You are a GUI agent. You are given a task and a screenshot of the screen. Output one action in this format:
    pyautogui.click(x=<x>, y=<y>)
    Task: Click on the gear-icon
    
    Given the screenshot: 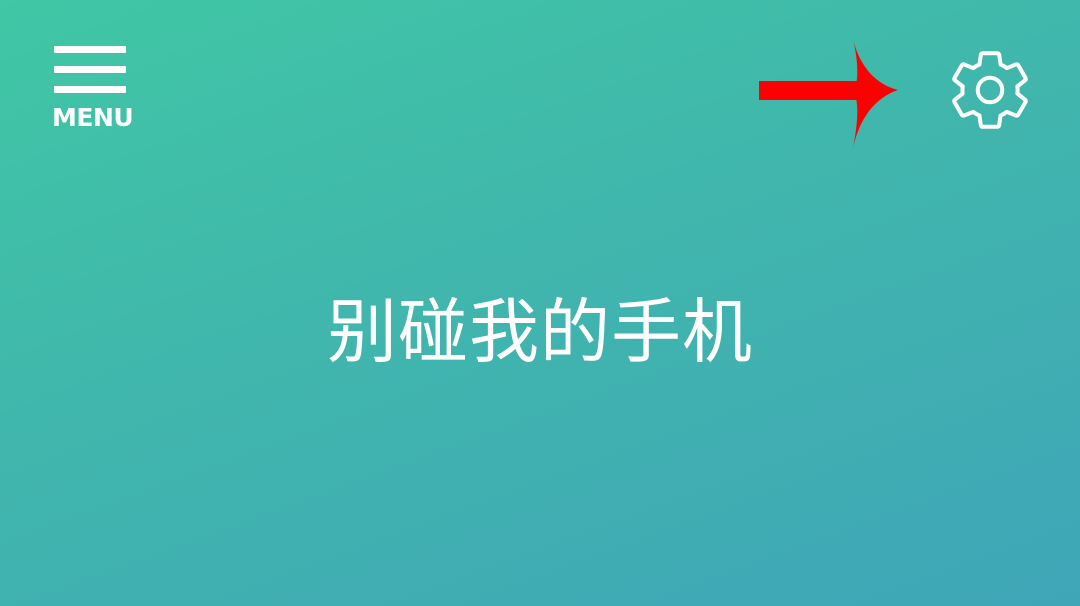 What is the action you would take?
    pyautogui.click(x=990, y=90)
    